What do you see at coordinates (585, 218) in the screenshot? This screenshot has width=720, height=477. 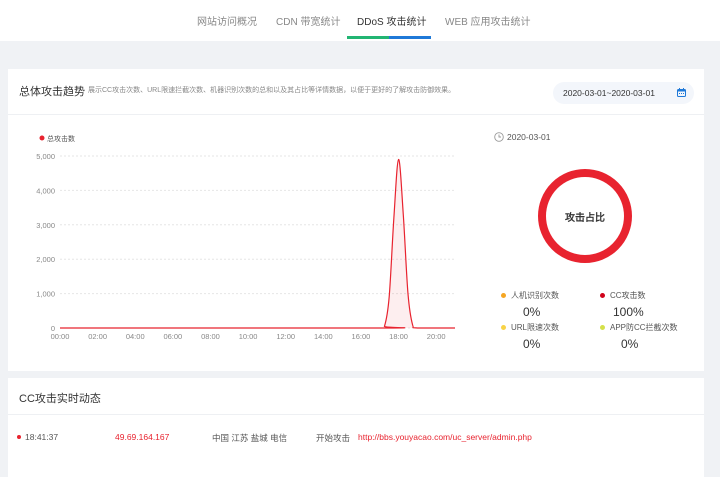 I see `attack-ratio-label: 攻击占比` at bounding box center [585, 218].